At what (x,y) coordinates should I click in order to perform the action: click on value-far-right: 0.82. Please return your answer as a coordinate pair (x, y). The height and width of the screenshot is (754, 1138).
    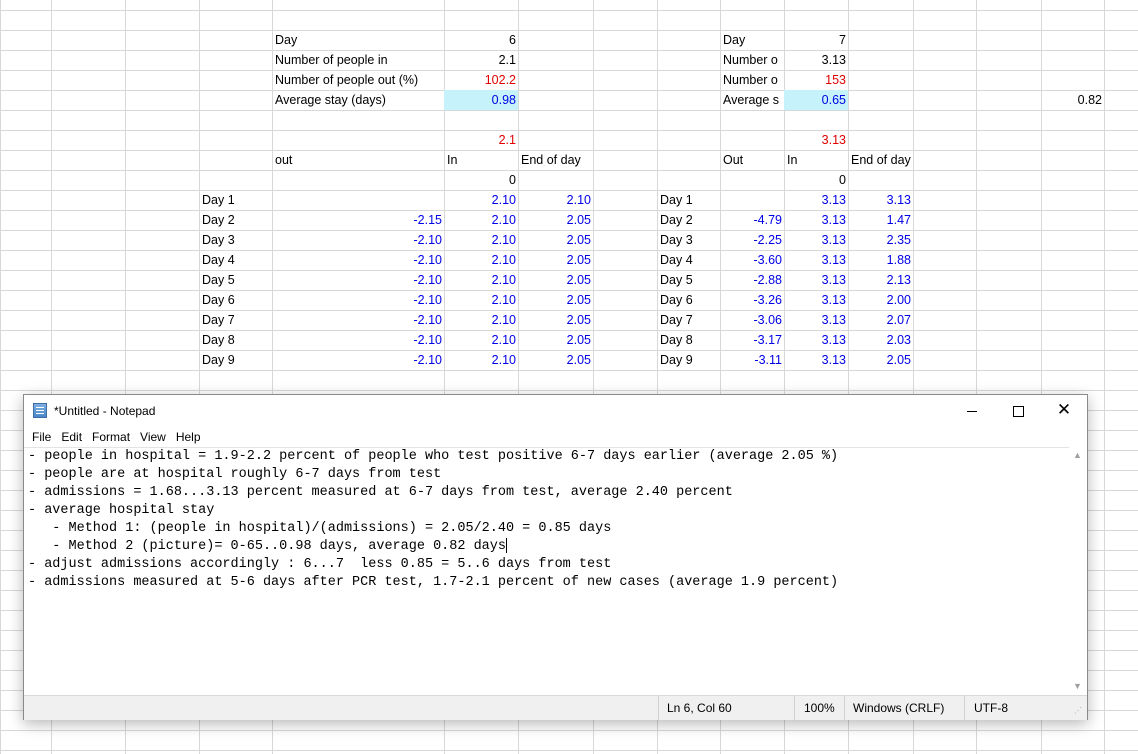
    Looking at the image, I should click on (1072, 100).